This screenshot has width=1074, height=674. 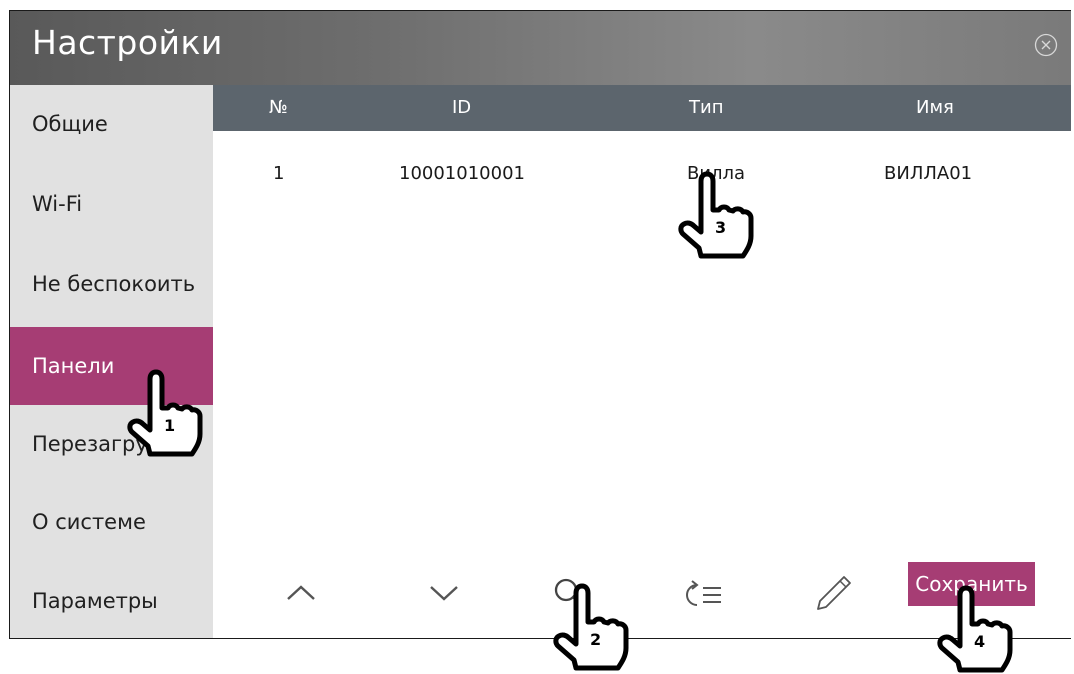 I want to click on close-icon, so click(x=1046, y=45).